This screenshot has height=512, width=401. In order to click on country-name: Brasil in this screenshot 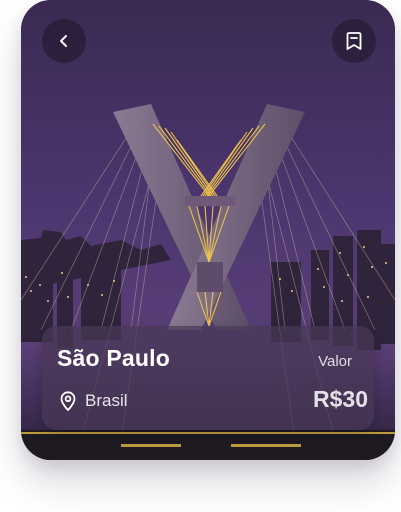, I will do `click(106, 400)`.